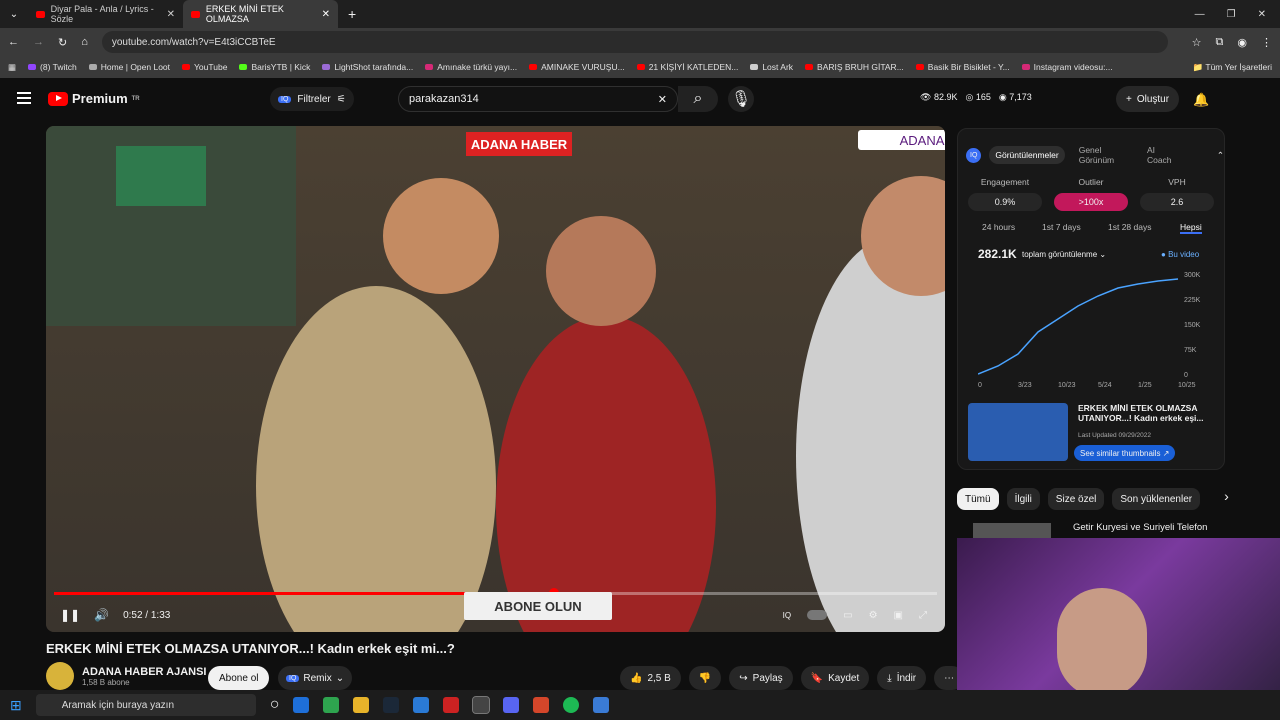  I want to click on chip-related: İlgili, so click(1023, 499).